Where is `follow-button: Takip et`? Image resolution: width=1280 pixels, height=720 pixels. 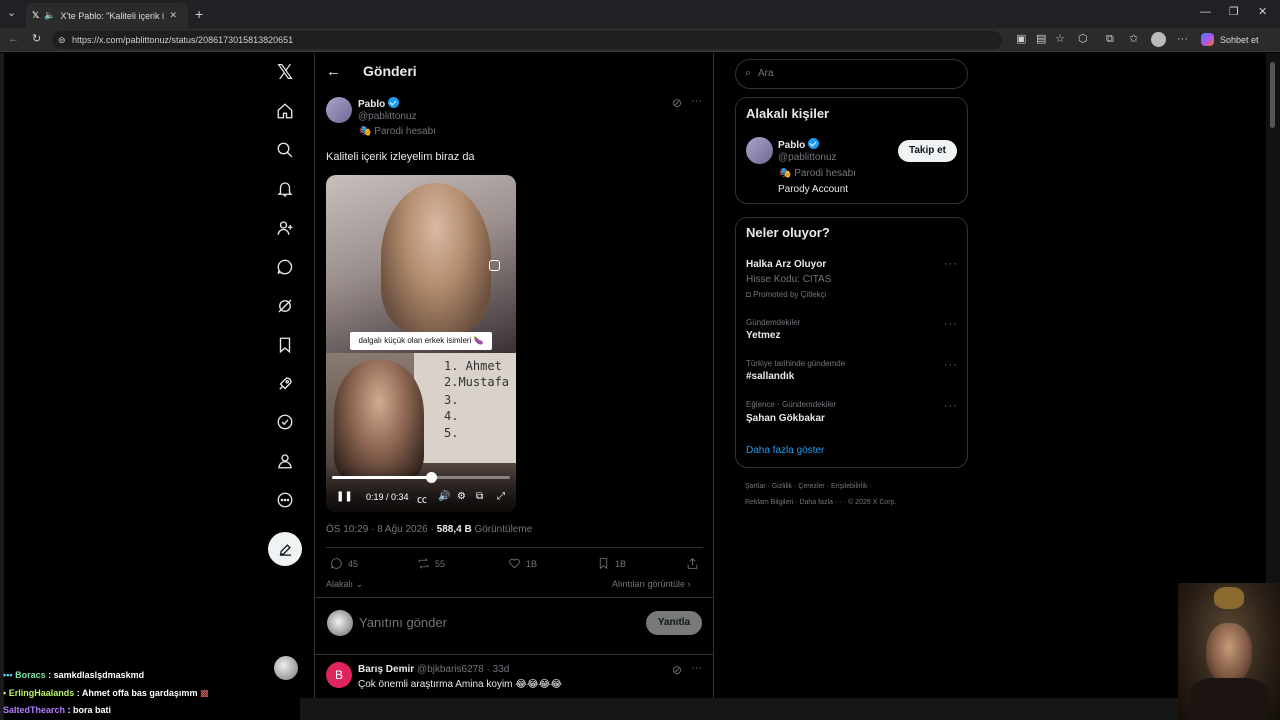 follow-button: Takip et is located at coordinates (927, 151).